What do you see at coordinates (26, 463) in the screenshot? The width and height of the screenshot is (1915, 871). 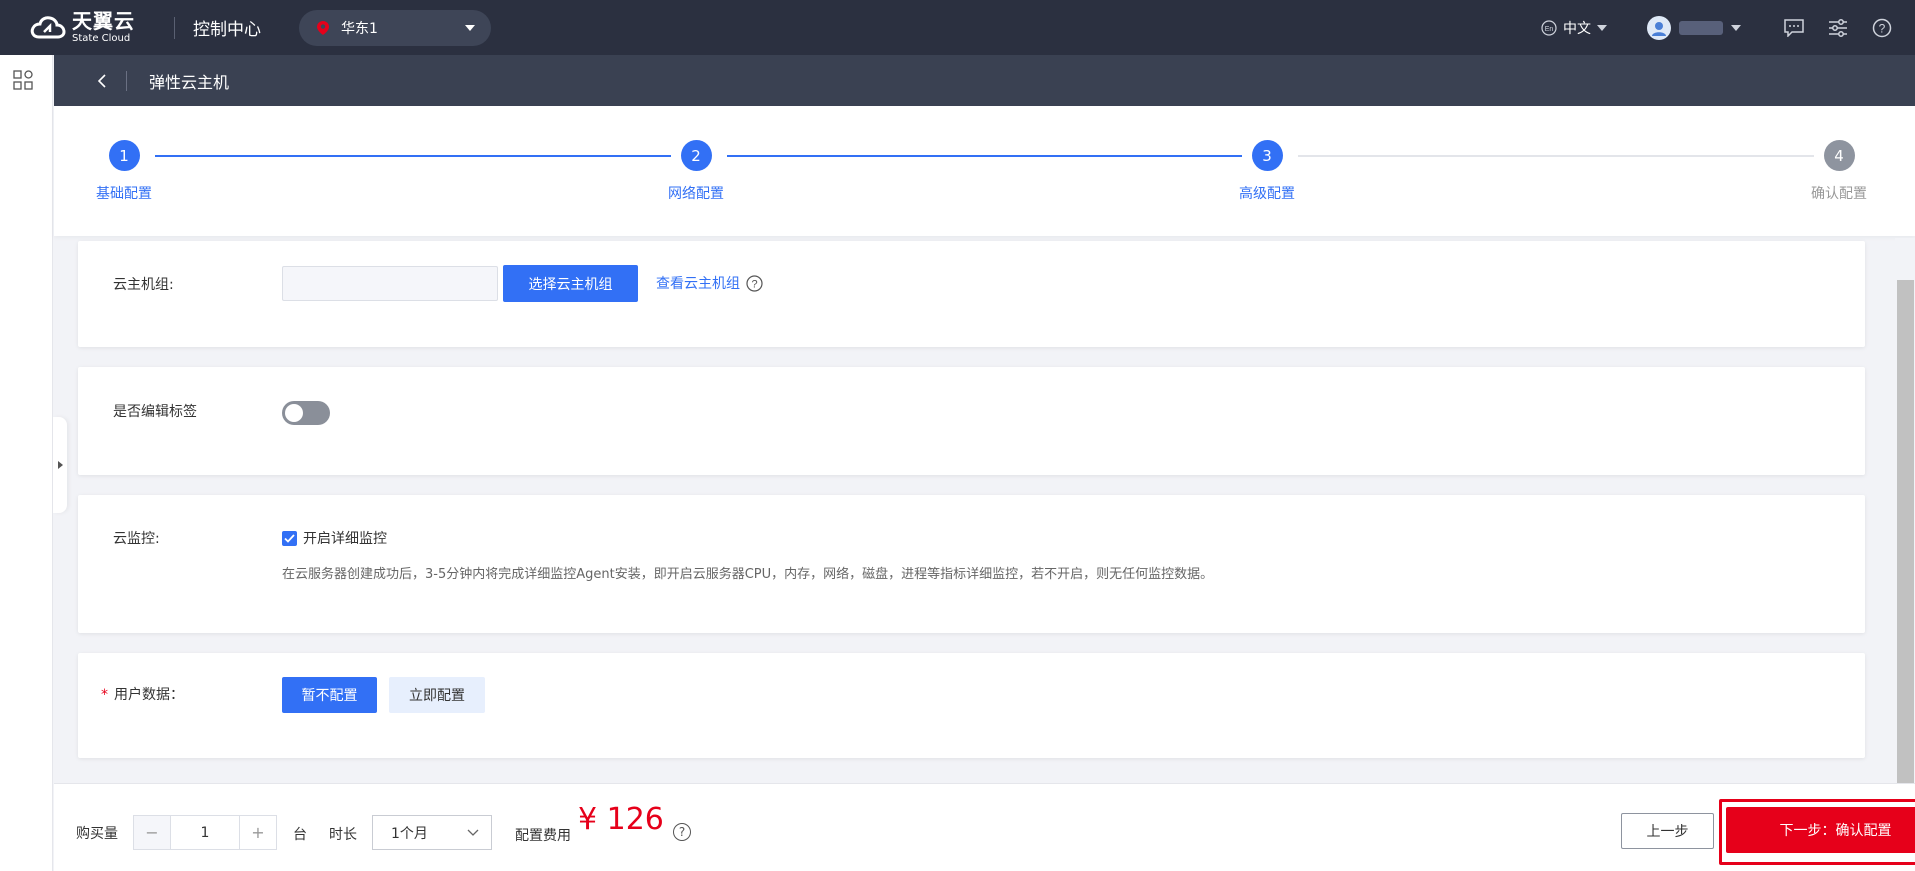 I see `left-rail` at bounding box center [26, 463].